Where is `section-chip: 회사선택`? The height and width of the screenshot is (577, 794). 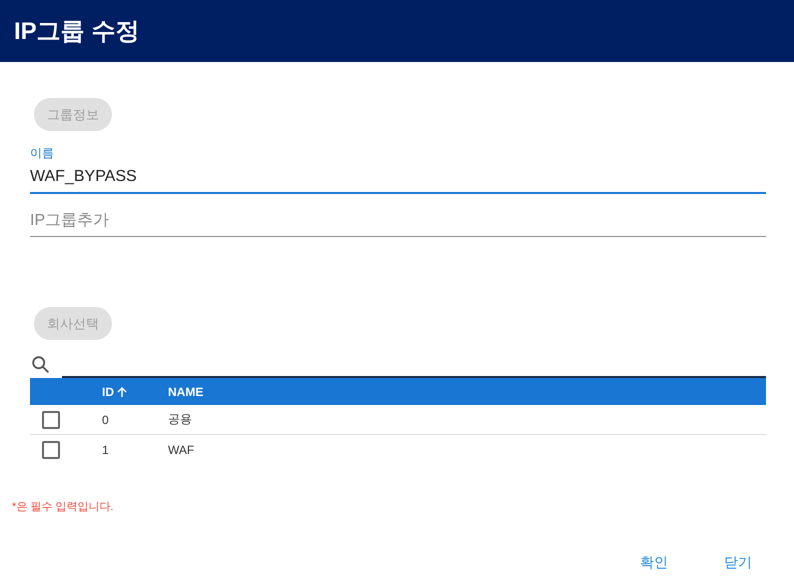 section-chip: 회사선택 is located at coordinates (73, 323).